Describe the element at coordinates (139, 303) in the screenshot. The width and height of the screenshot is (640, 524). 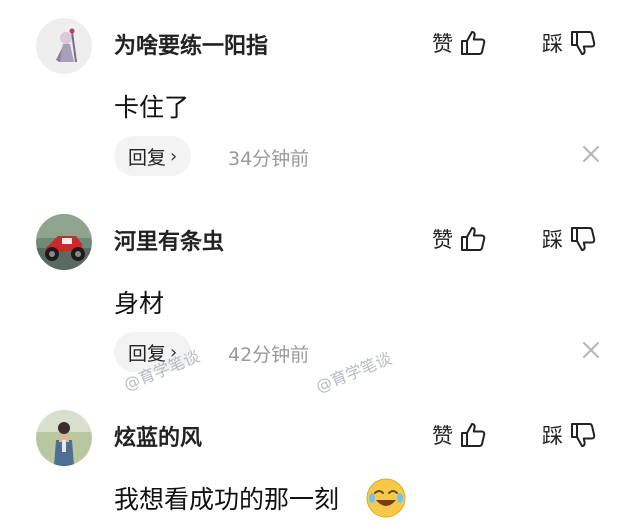
I see `comment-text: 身材` at that location.